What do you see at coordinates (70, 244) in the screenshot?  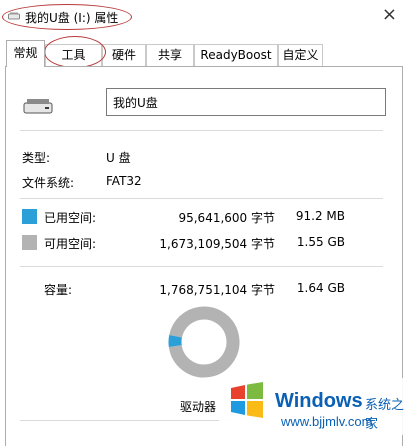 I see `free-space-label: 可用空间:` at bounding box center [70, 244].